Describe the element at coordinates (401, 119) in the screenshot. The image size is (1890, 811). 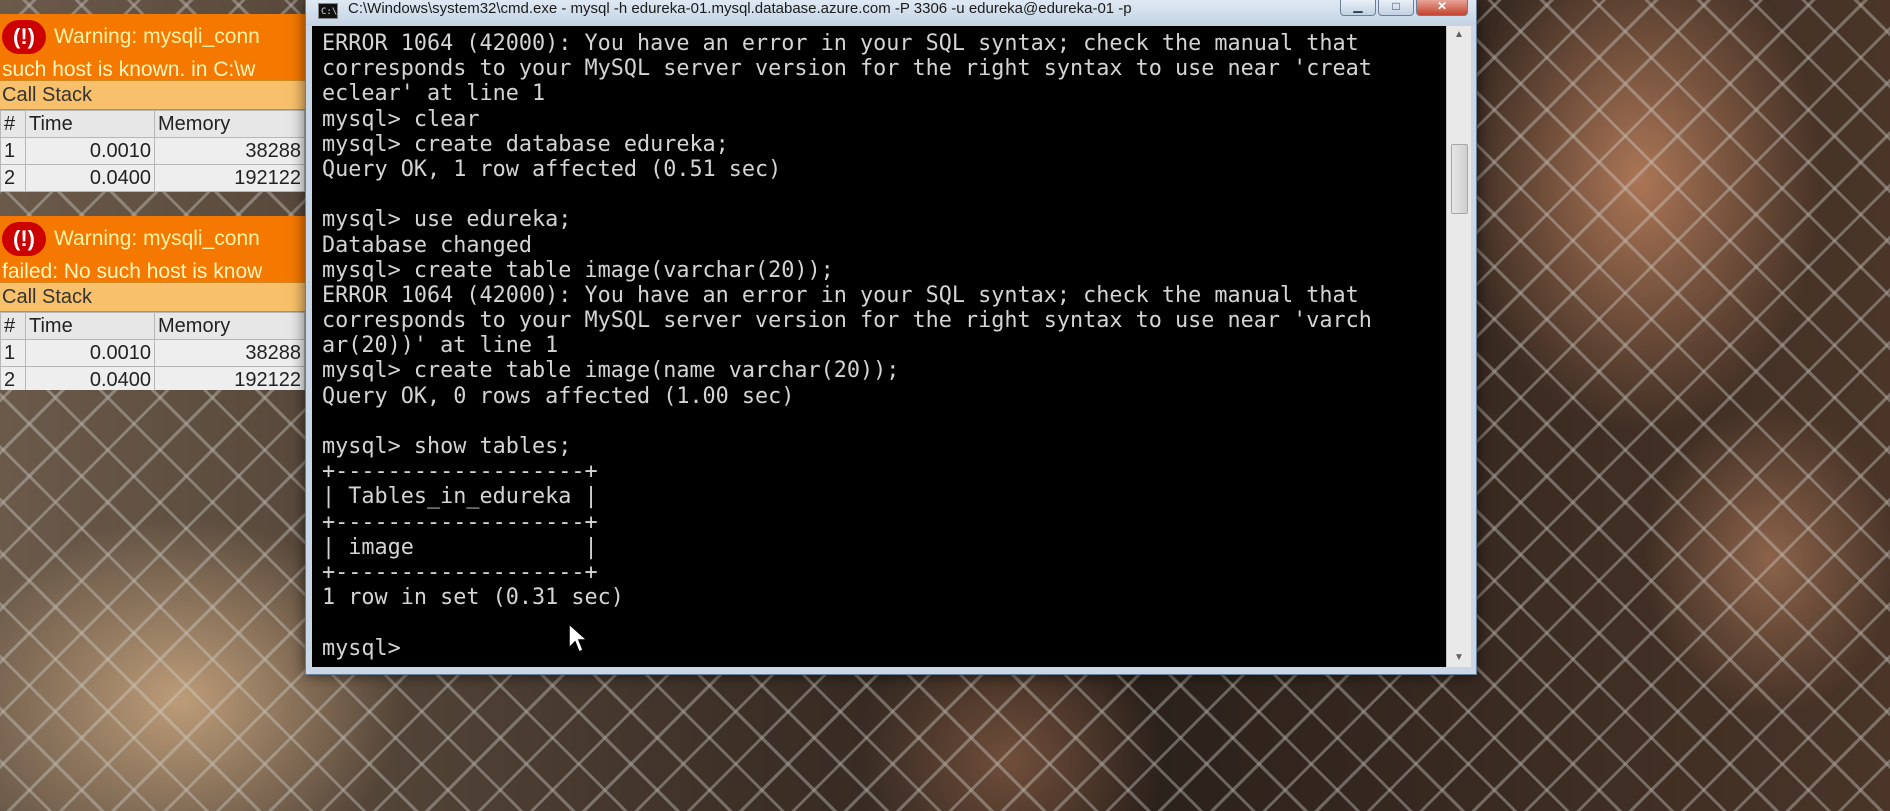
I see `console-line: mysql> clear` at that location.